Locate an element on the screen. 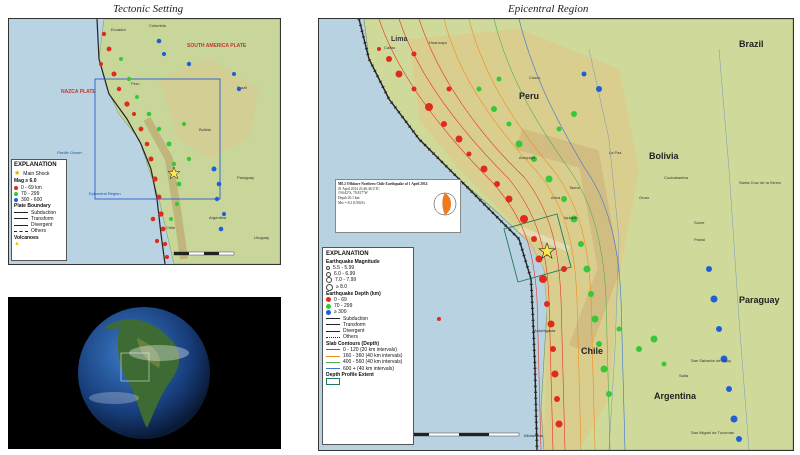  mag-label-3: 7.0 - 7.99 is located at coordinates (346, 280).